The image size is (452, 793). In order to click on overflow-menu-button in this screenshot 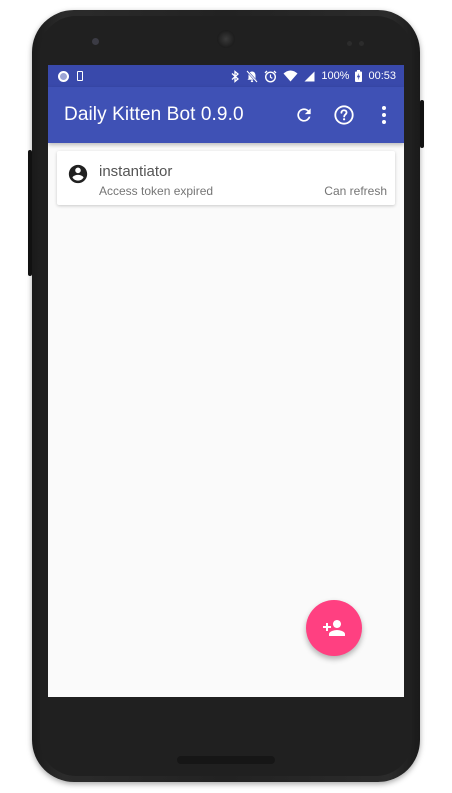, I will do `click(384, 115)`.